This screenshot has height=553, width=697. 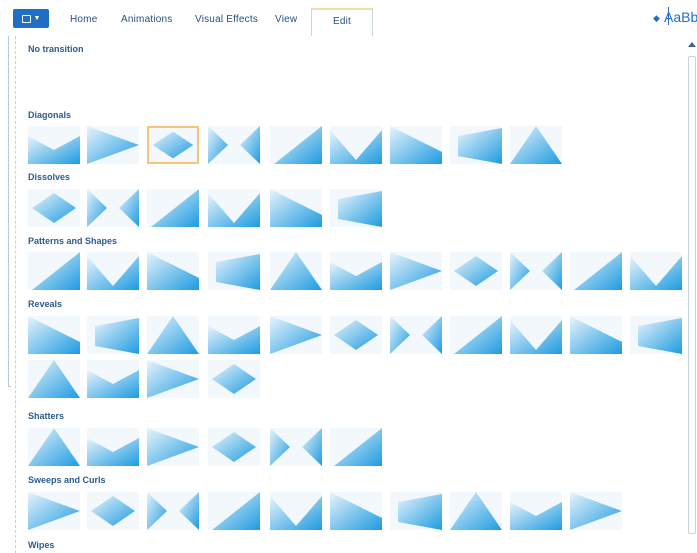 I want to click on section-shatters: Shatters, so click(x=46, y=416).